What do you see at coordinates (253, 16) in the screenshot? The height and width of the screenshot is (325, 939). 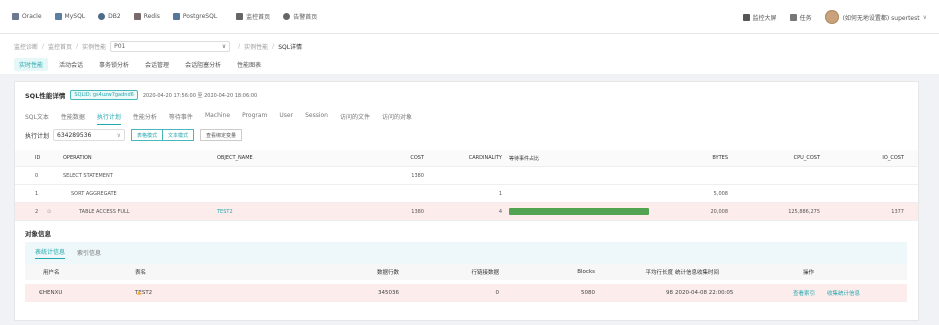 I see `nav-monitor-home: 监控首页` at bounding box center [253, 16].